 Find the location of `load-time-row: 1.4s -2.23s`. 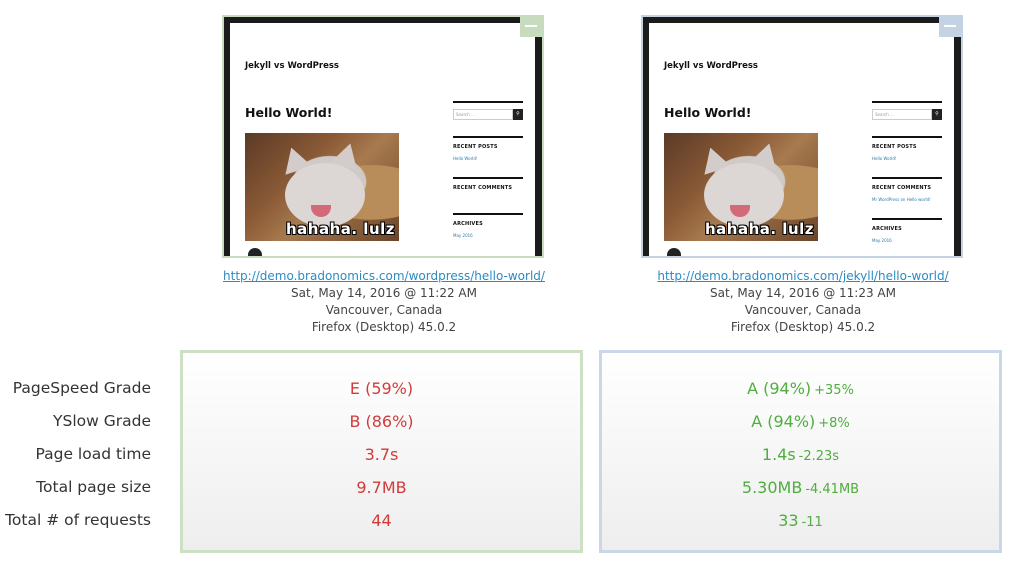

load-time-row: 1.4s -2.23s is located at coordinates (800, 454).